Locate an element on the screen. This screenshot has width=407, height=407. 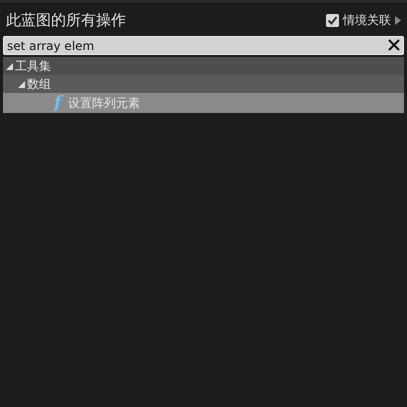
category-label: 工具集 is located at coordinates (33, 66).